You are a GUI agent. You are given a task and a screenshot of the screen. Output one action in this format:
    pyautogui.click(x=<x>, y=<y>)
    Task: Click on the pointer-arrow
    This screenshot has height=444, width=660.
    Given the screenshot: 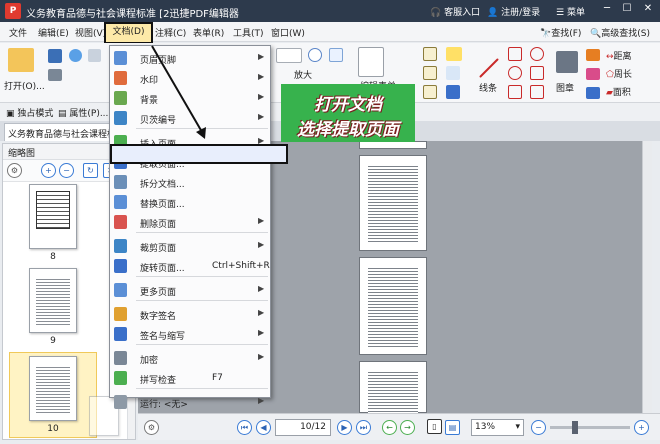 What is the action you would take?
    pyautogui.click(x=178, y=92)
    